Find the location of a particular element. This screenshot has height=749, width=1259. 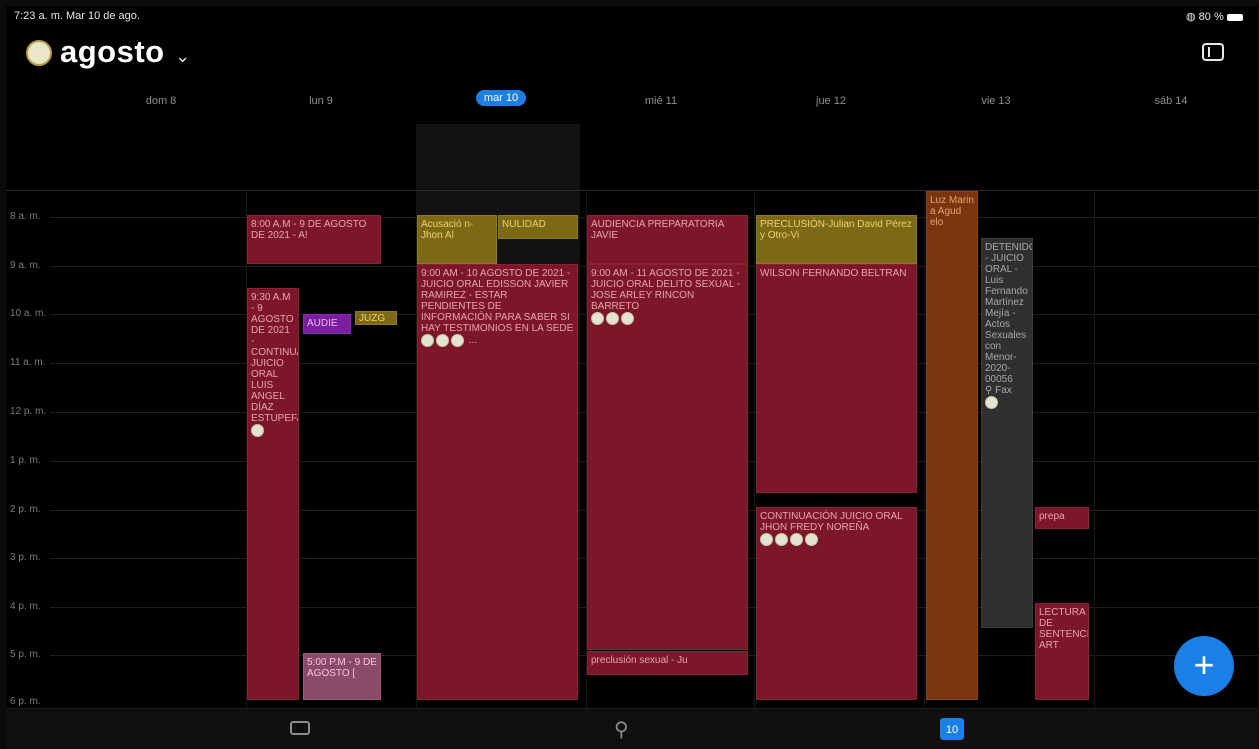

calendar-icon: 10 is located at coordinates (952, 729).